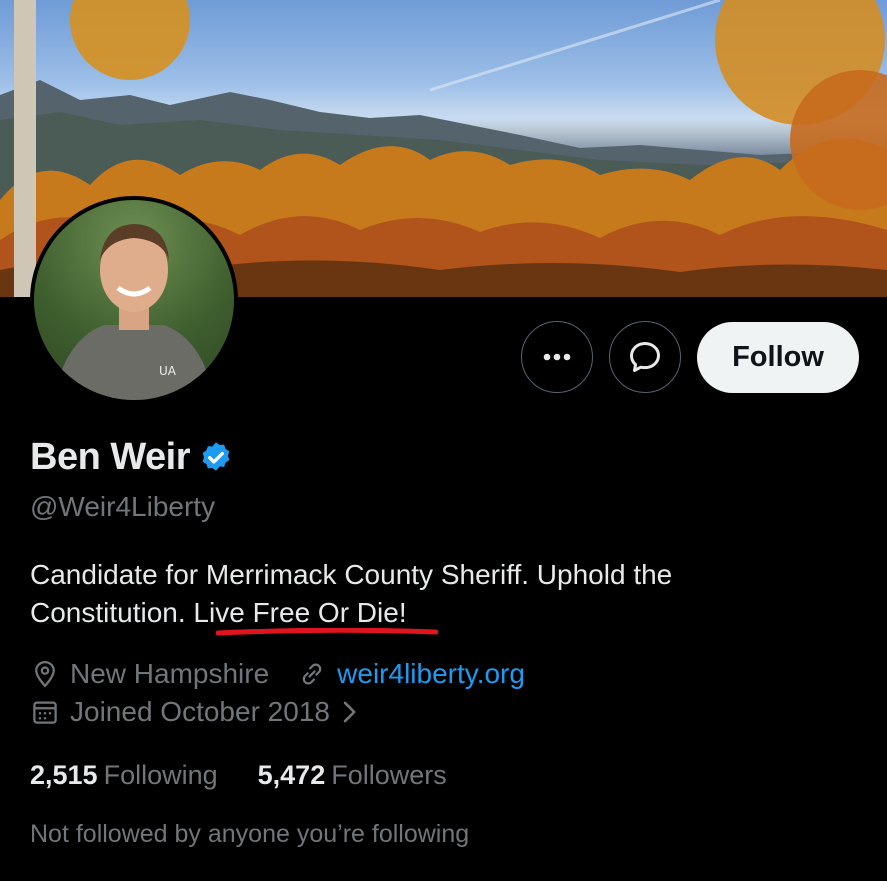  What do you see at coordinates (300, 612) in the screenshot?
I see `bio-highlight-text: Live Free Or Die!` at bounding box center [300, 612].